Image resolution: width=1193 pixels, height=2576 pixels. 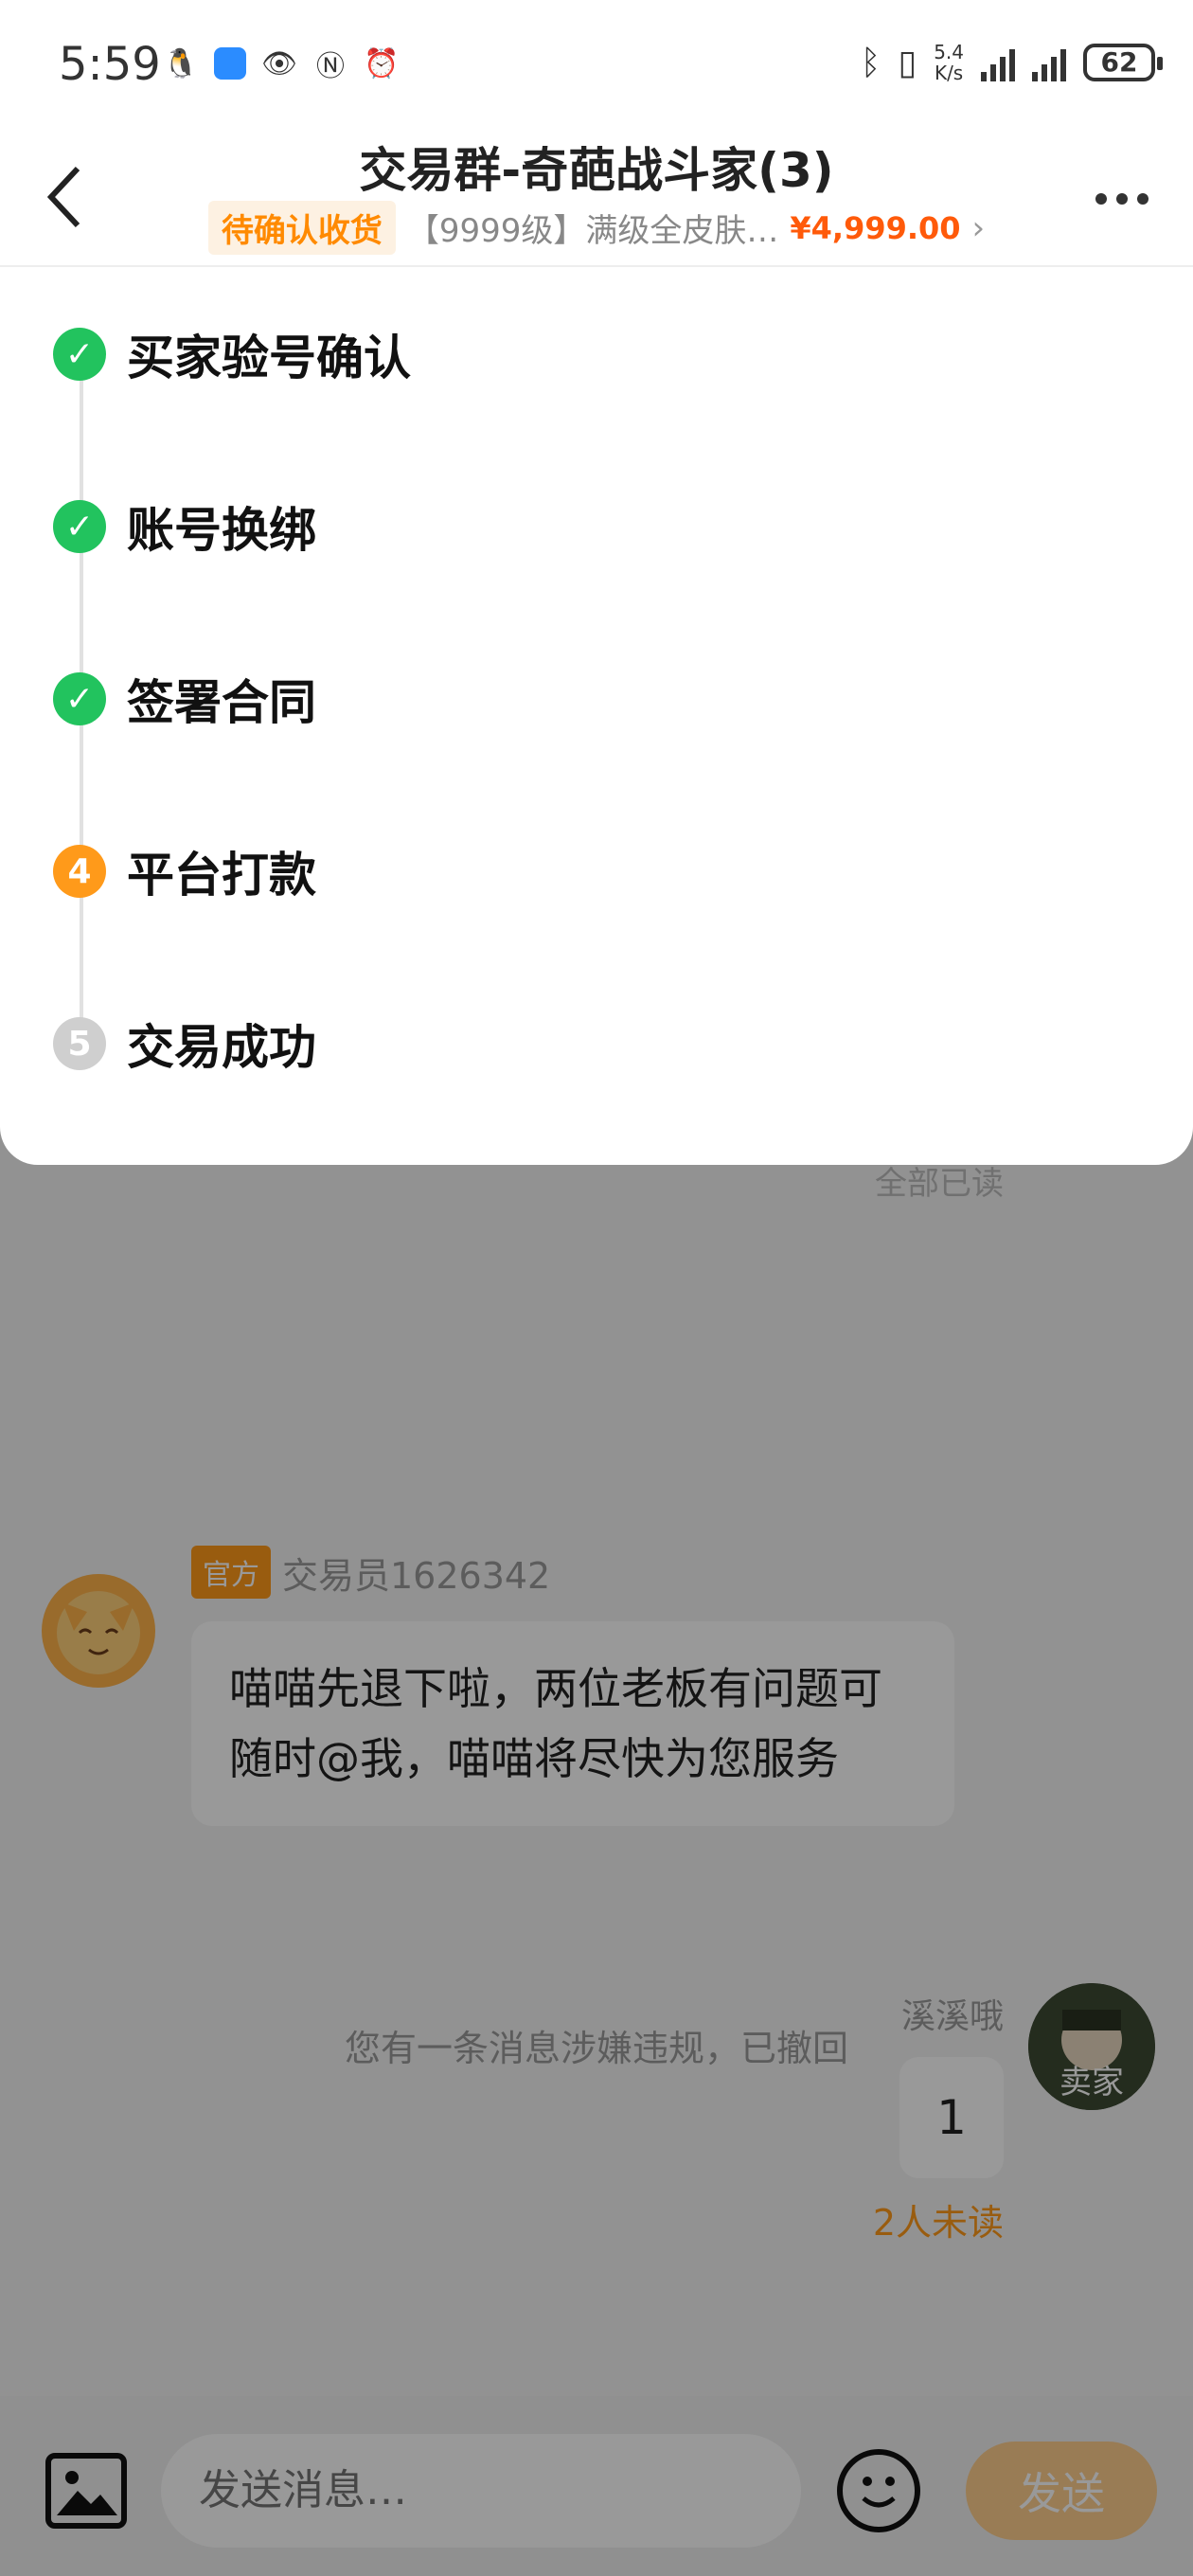 What do you see at coordinates (110, 64) in the screenshot?
I see `status-time: 5:59` at bounding box center [110, 64].